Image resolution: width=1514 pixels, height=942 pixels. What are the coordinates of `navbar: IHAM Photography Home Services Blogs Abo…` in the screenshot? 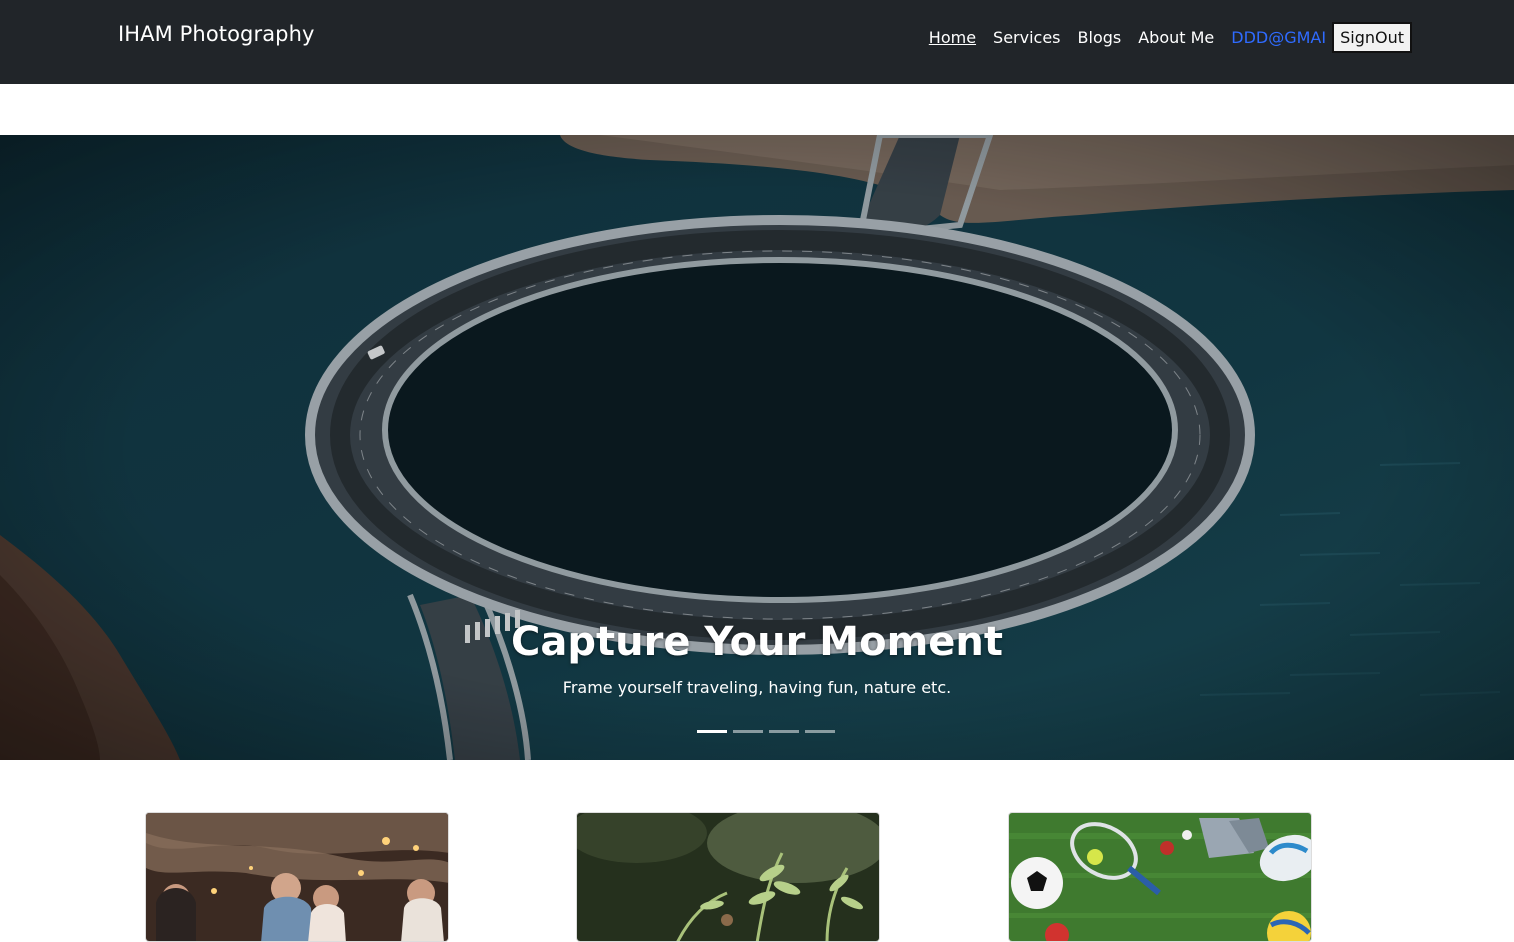 It's located at (757, 42).